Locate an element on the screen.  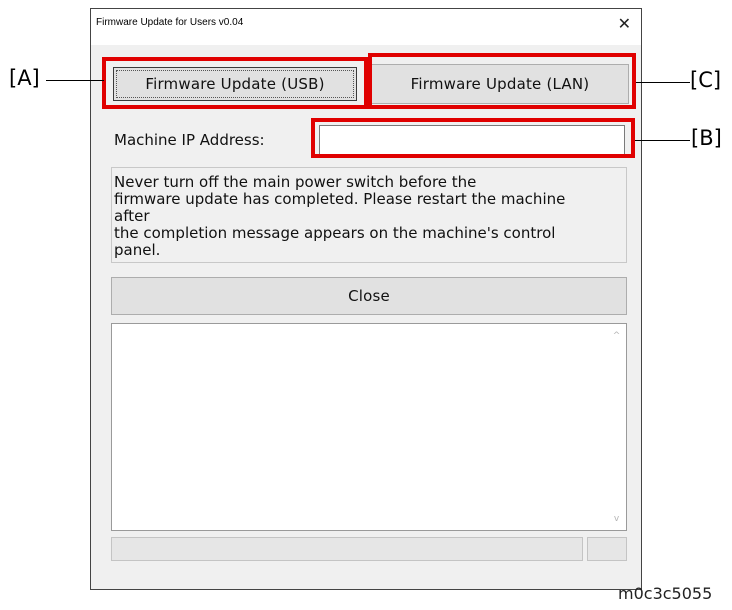
close-button: Close is located at coordinates (369, 296).